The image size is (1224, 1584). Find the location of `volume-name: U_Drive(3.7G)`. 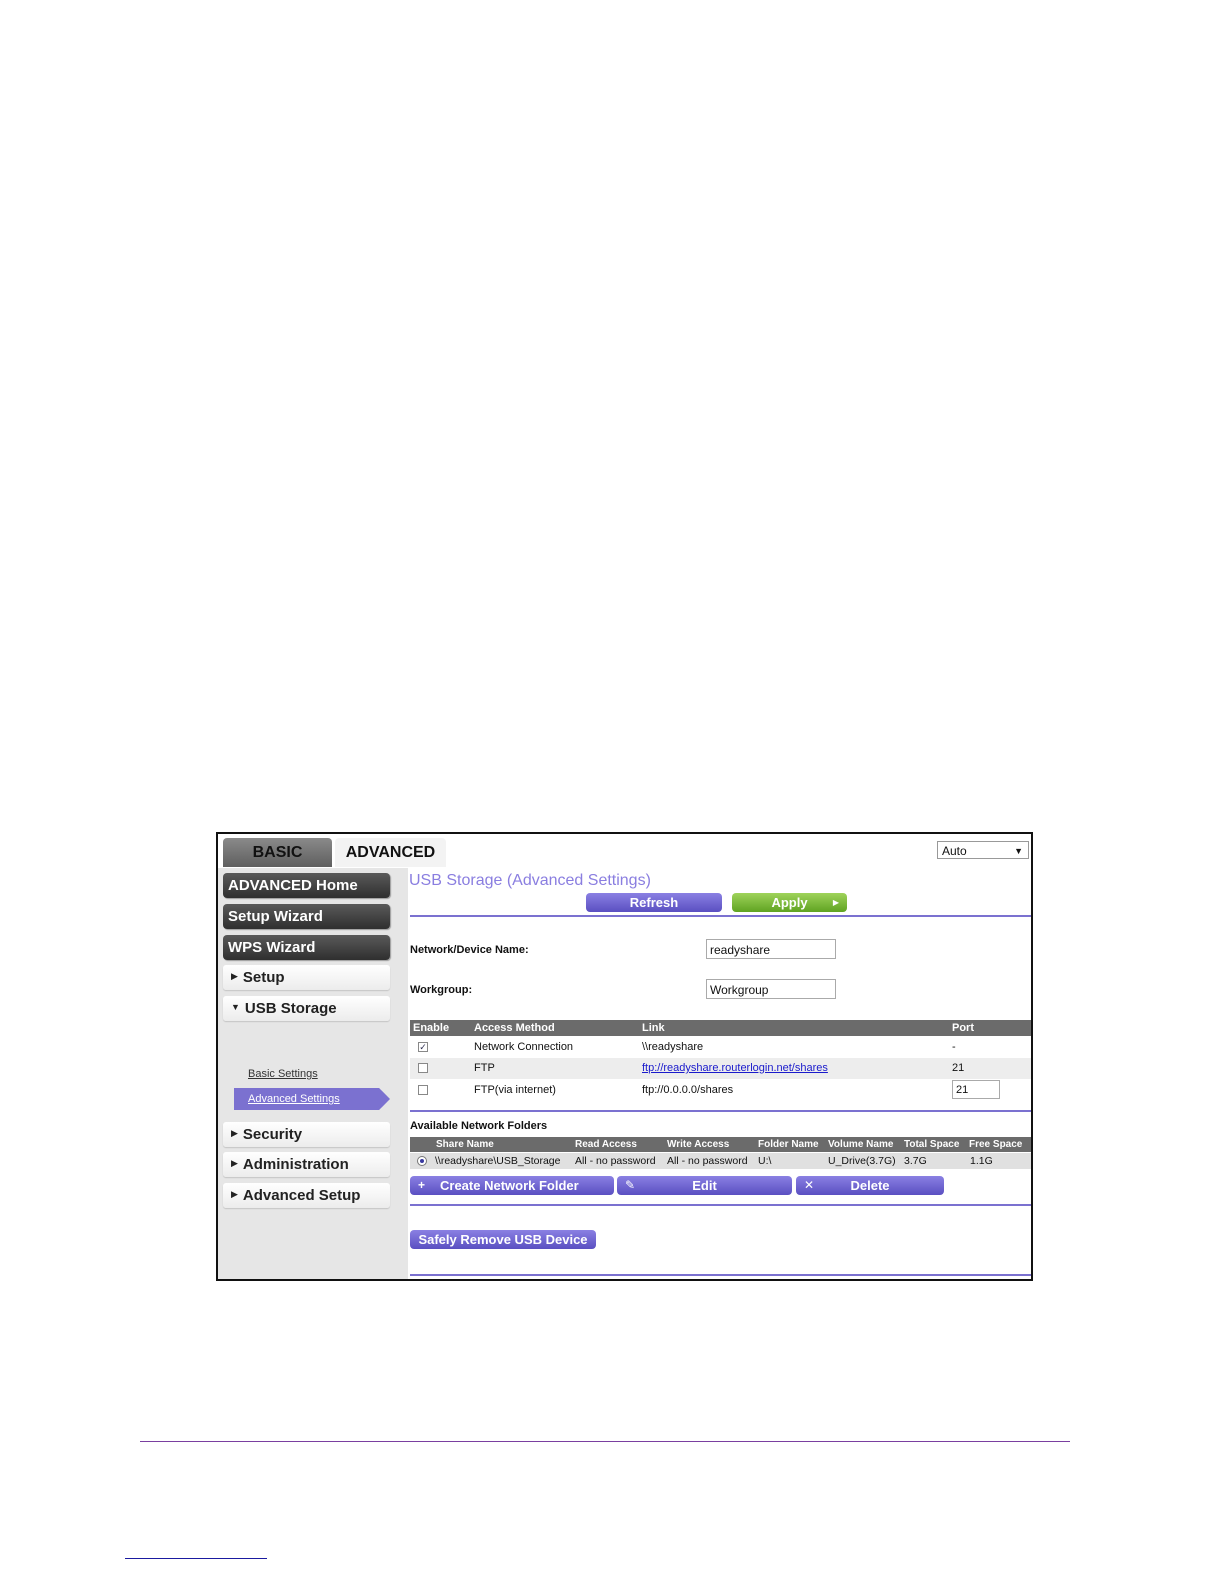

volume-name: U_Drive(3.7G) is located at coordinates (862, 1161).